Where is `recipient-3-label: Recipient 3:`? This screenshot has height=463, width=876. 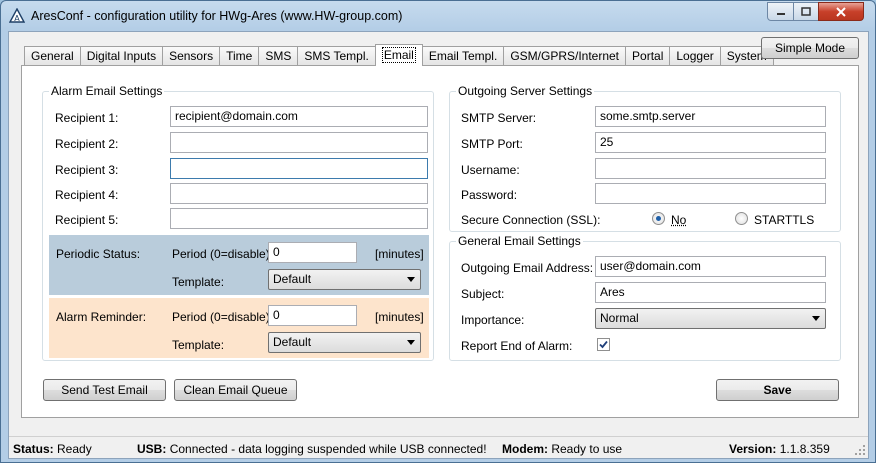 recipient-3-label: Recipient 3: is located at coordinates (87, 170).